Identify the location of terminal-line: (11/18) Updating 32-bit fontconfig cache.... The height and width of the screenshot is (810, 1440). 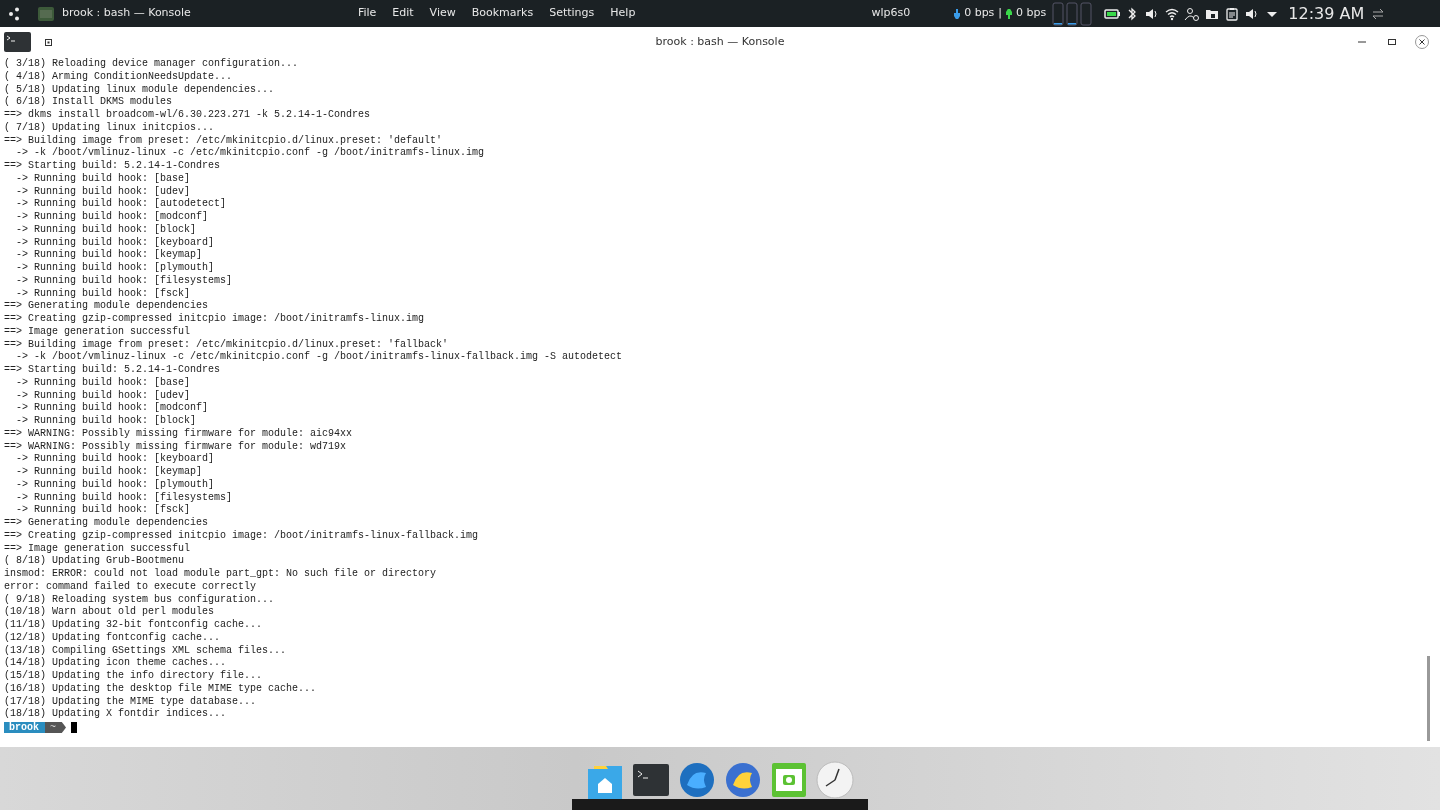
(133, 624).